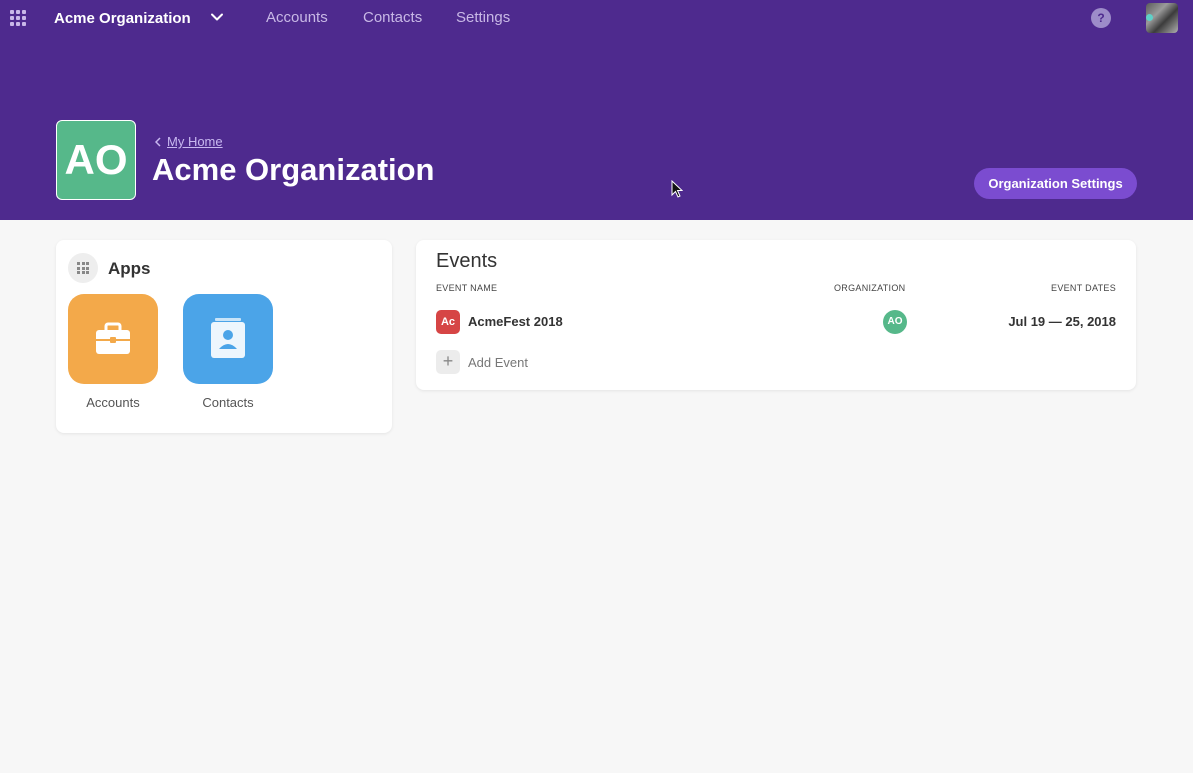 The height and width of the screenshot is (773, 1193). I want to click on breadcrumb: My Home, so click(189, 141).